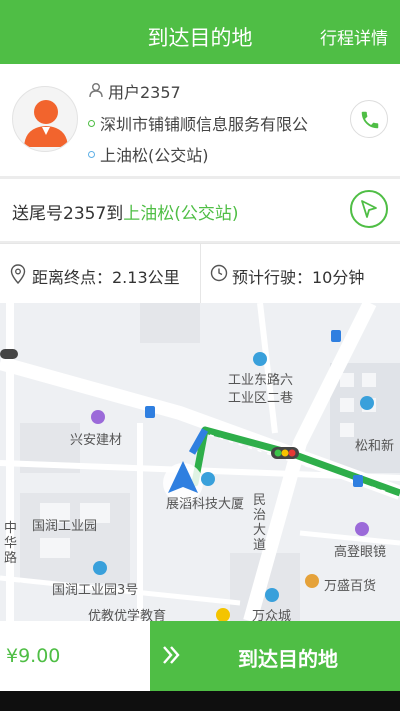 Image resolution: width=400 pixels, height=711 pixels. Describe the element at coordinates (106, 277) in the screenshot. I see `distance-text: 距离终点：2.13公里` at that location.